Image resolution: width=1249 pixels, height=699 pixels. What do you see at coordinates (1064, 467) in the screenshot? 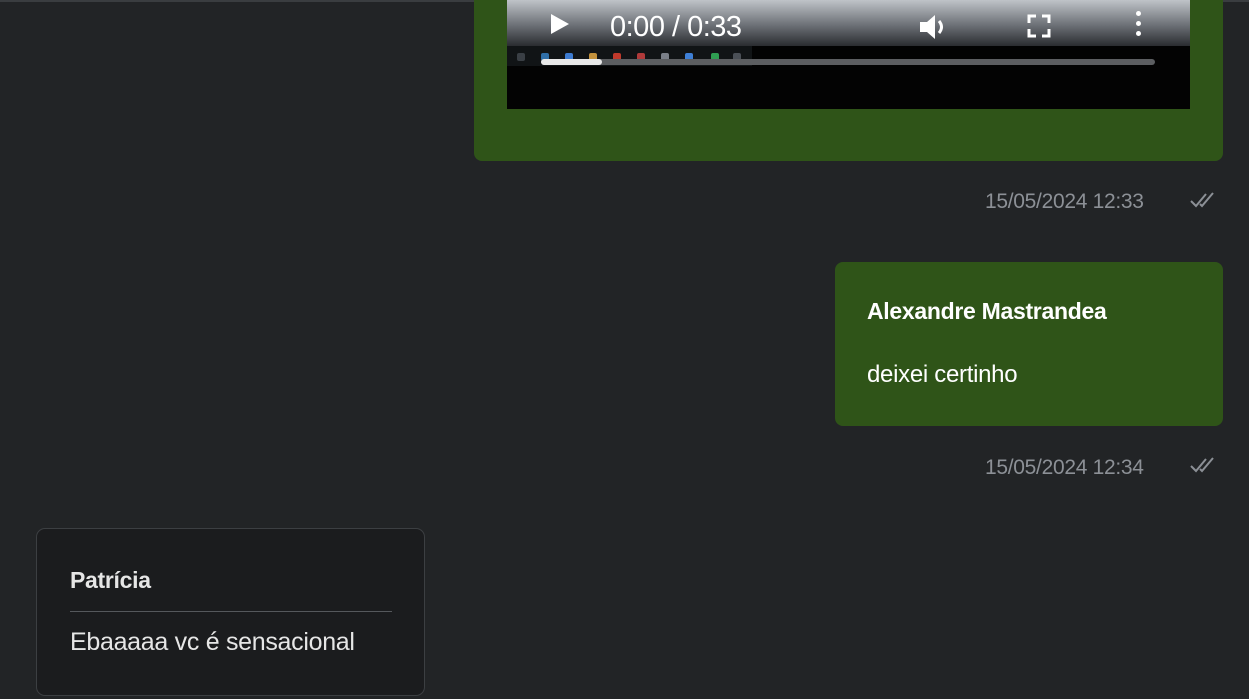
I see `message-timestamp: 15/05/2024 12:34` at bounding box center [1064, 467].